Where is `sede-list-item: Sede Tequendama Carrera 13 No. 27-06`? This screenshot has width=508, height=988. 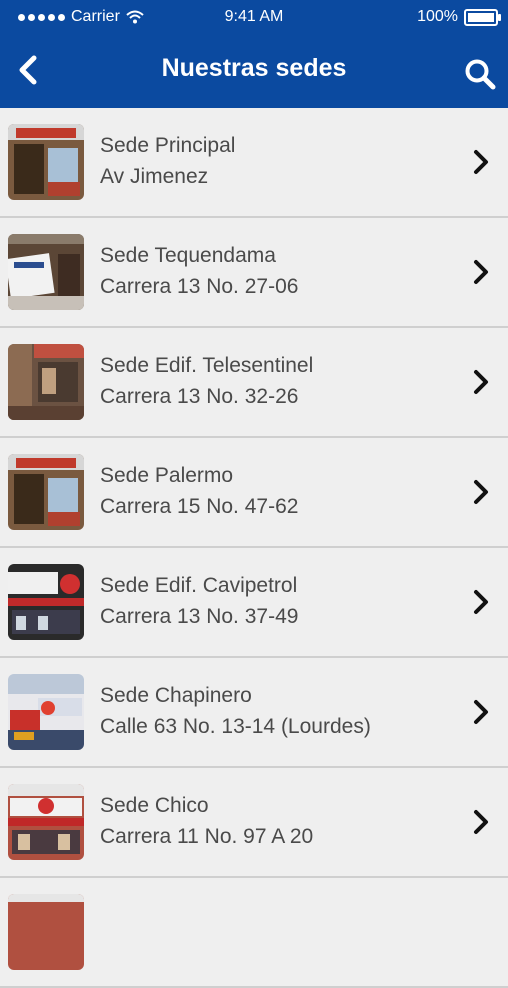
sede-list-item: Sede Tequendama Carrera 13 No. 27-06 is located at coordinates (254, 273).